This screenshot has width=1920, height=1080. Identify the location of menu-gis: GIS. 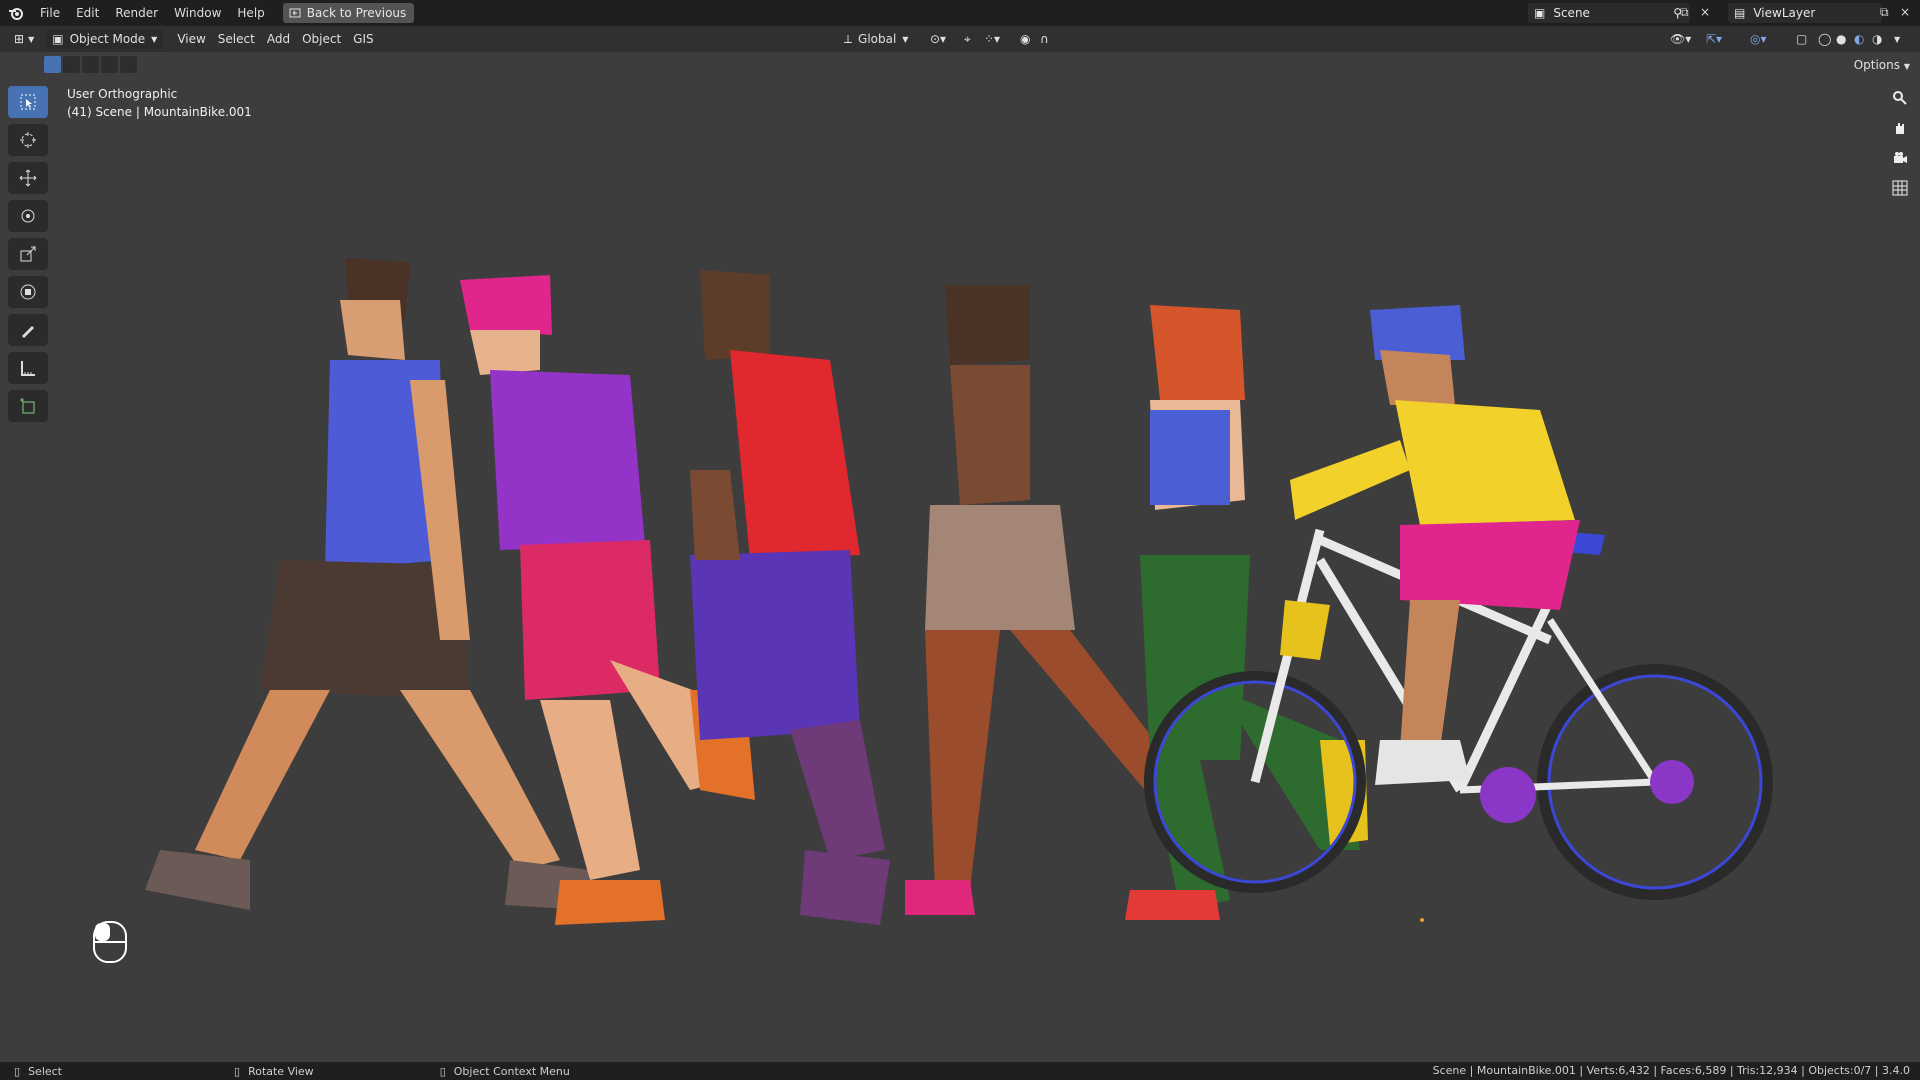
(363, 39).